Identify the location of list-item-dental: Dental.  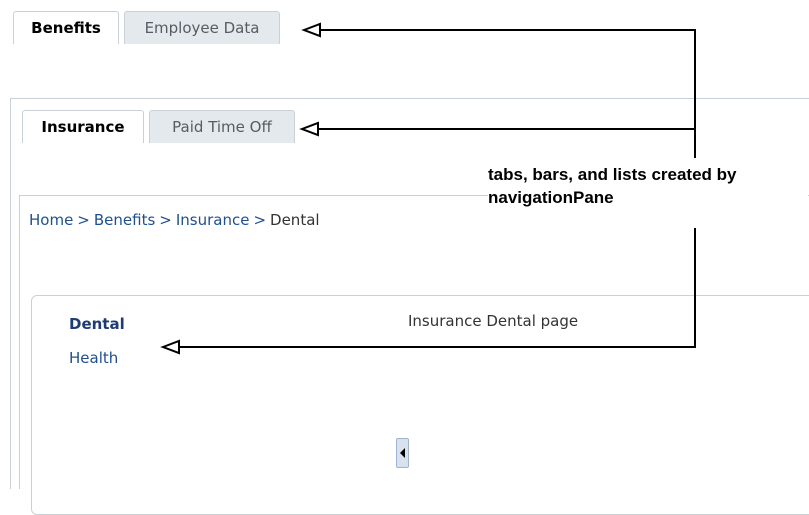
(97, 324).